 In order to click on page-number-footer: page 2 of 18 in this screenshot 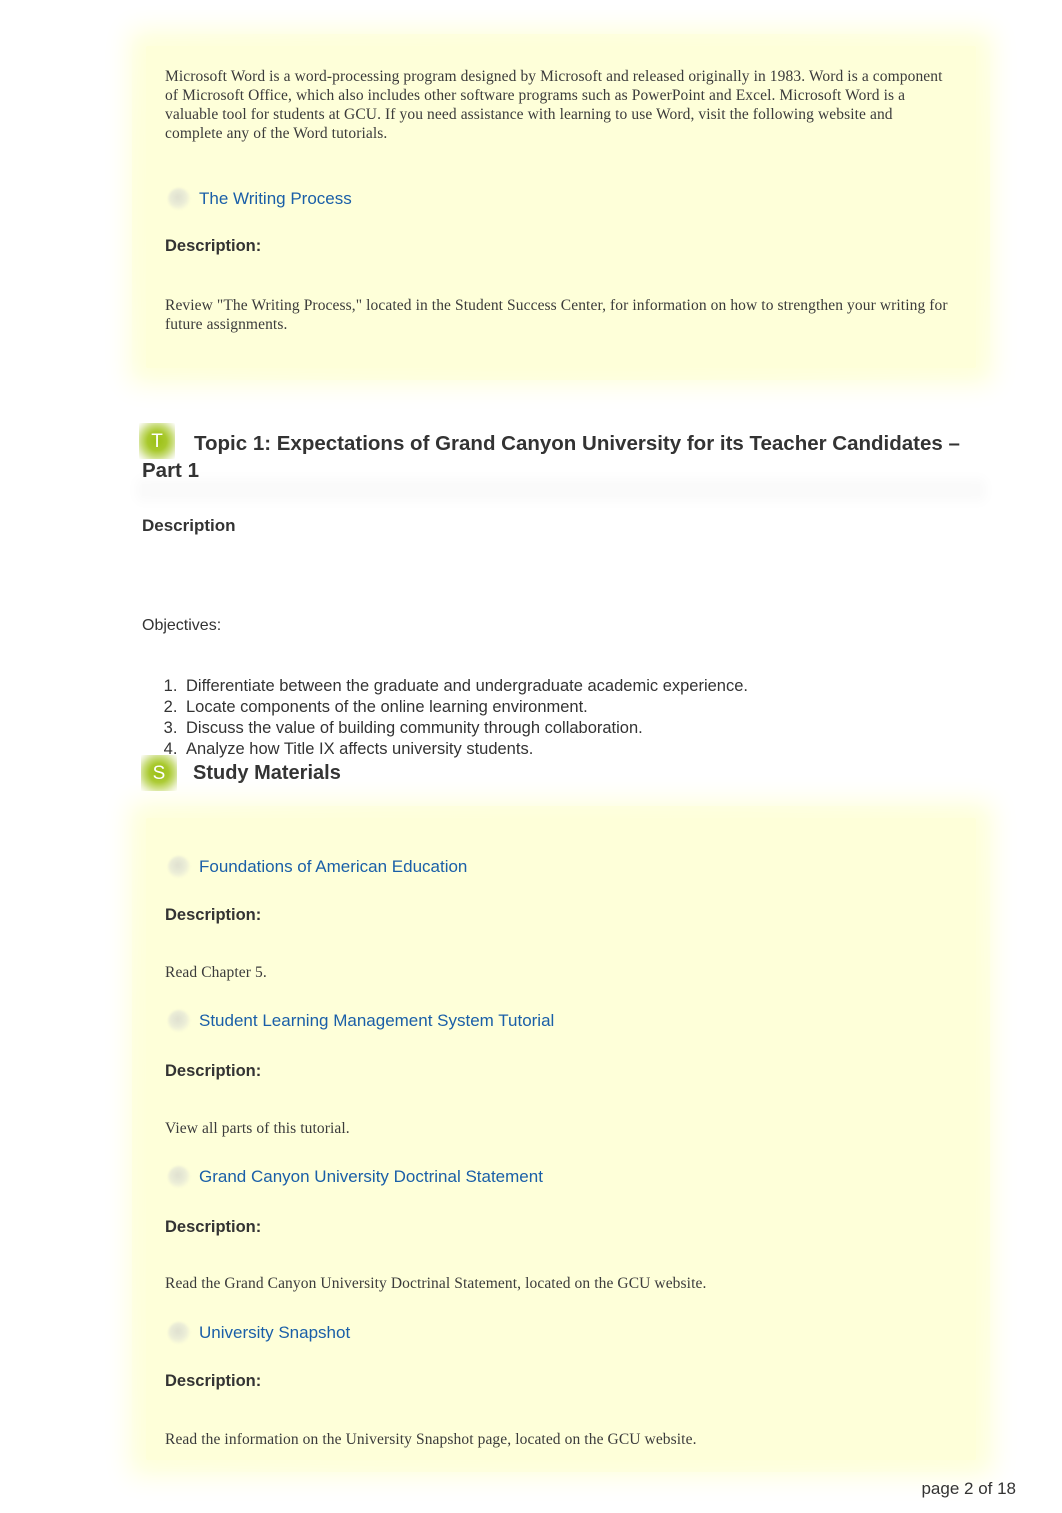, I will do `click(968, 1488)`.